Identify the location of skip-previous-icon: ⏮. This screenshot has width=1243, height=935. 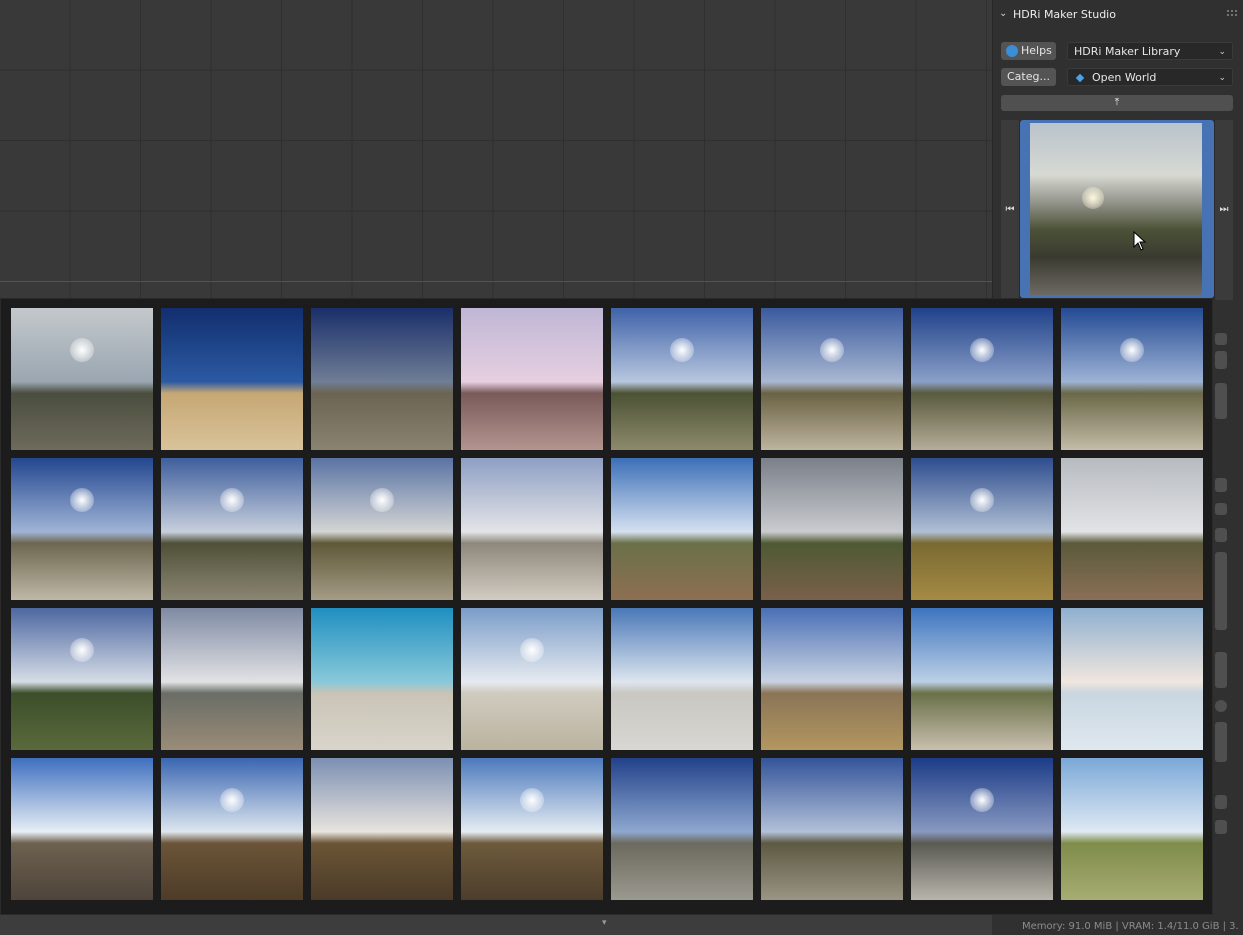
(1010, 209).